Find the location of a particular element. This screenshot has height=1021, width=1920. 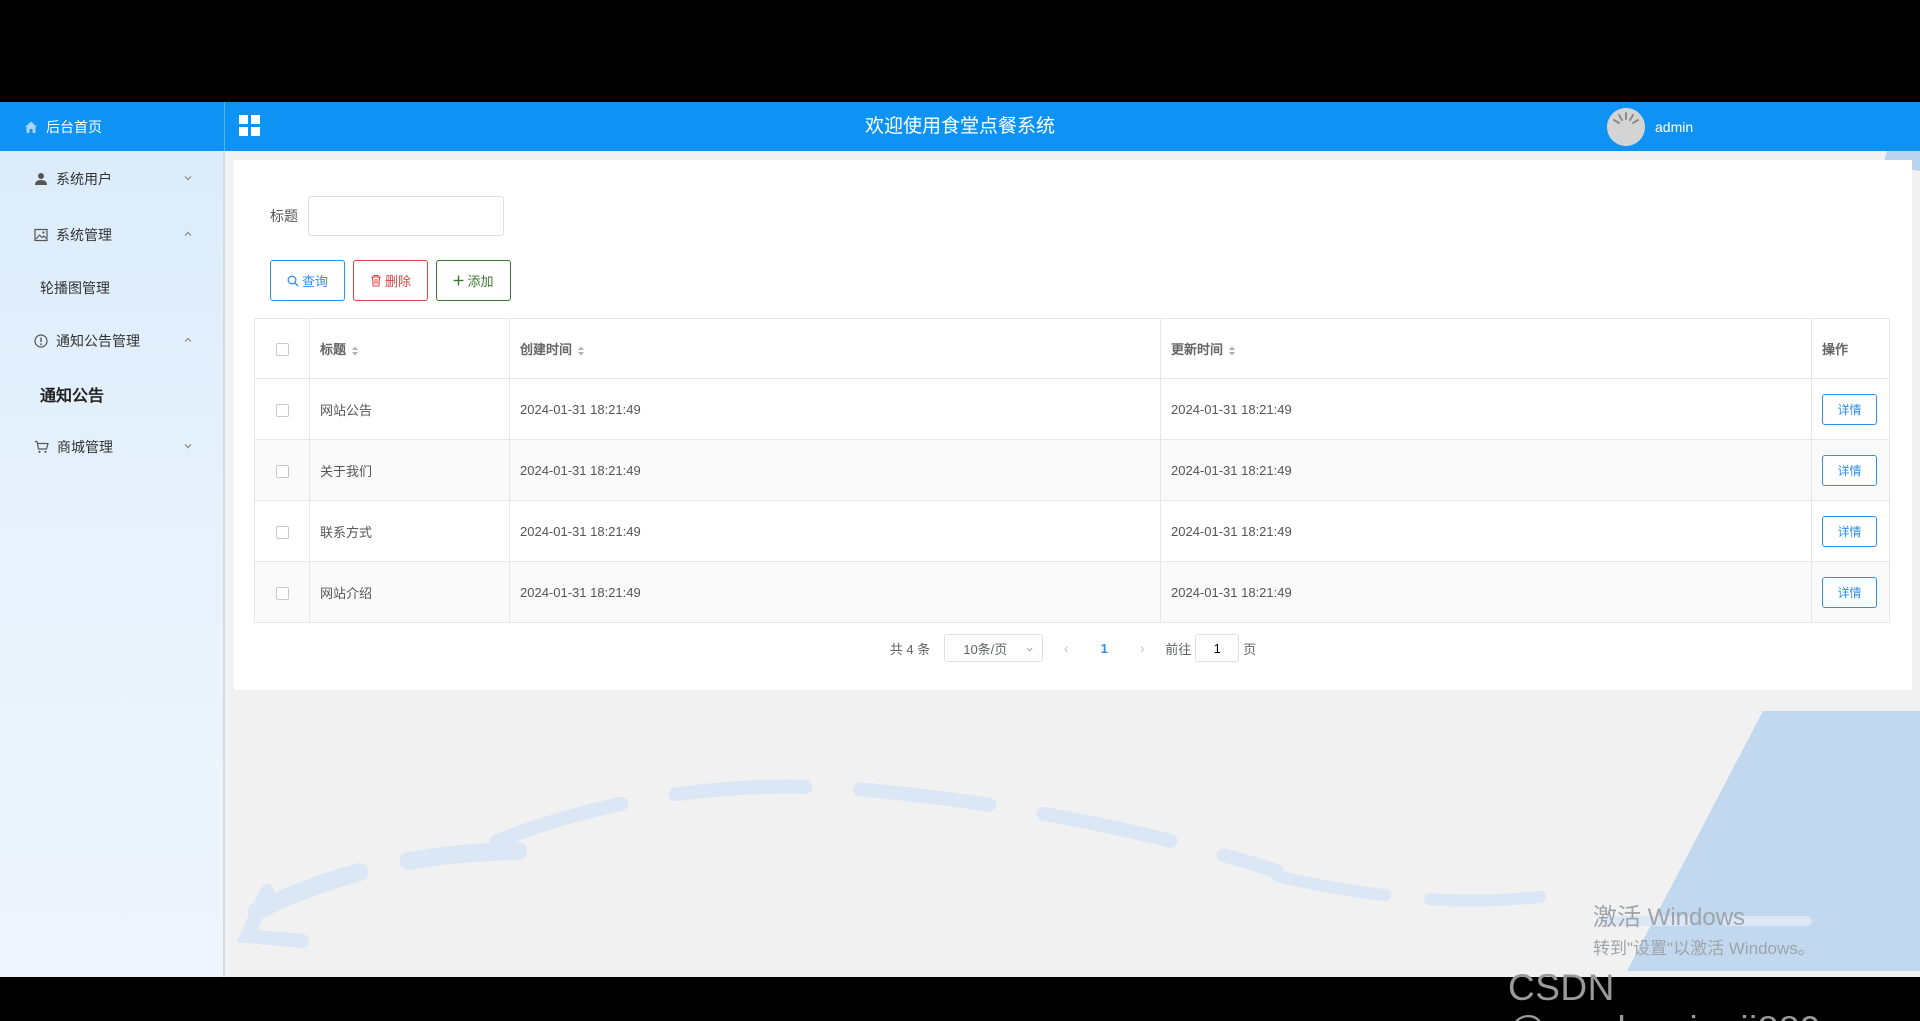

add-button: 添加 is located at coordinates (473, 280).